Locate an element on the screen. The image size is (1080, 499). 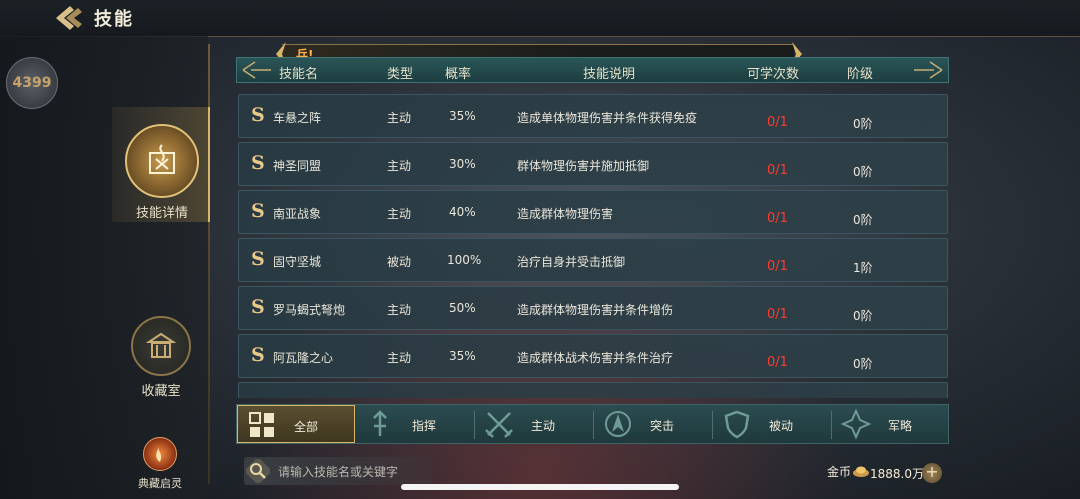
avatar: 4399 is located at coordinates (32, 83).